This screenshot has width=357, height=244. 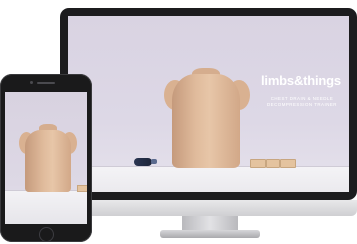 I want to click on phone-table-surface, so click(x=46, y=207).